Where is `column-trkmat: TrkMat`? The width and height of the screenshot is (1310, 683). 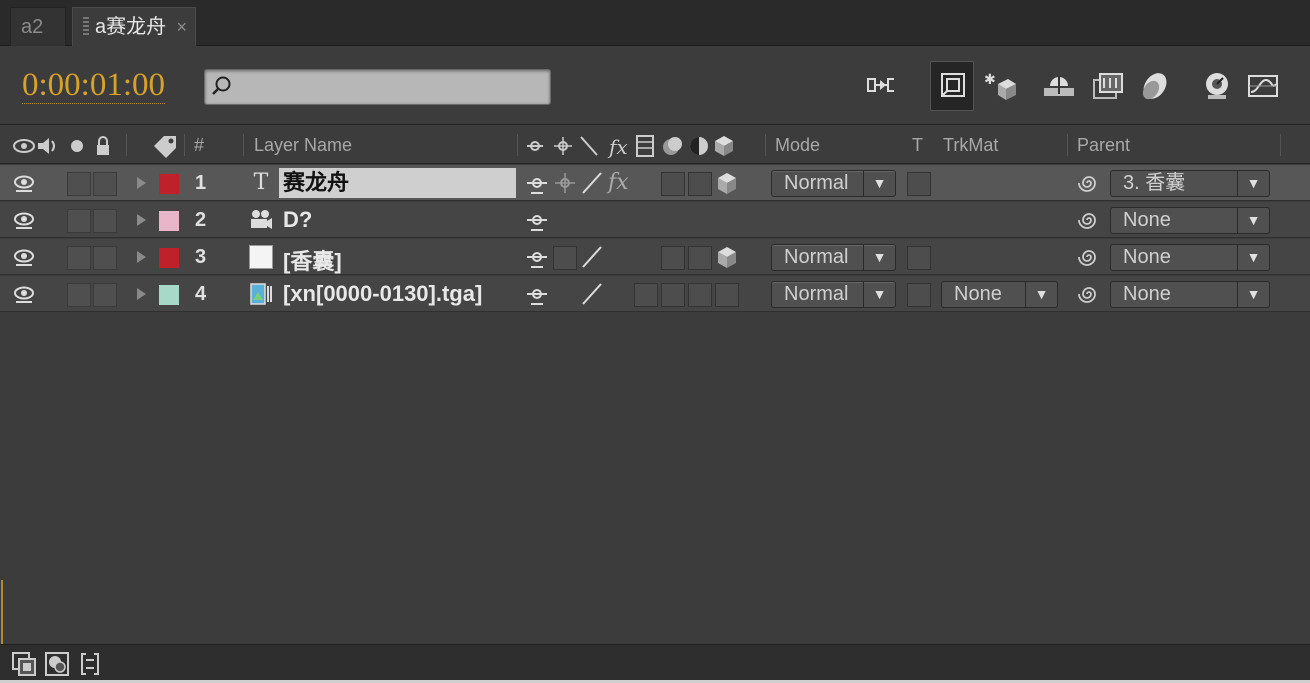
column-trkmat: TrkMat is located at coordinates (970, 145).